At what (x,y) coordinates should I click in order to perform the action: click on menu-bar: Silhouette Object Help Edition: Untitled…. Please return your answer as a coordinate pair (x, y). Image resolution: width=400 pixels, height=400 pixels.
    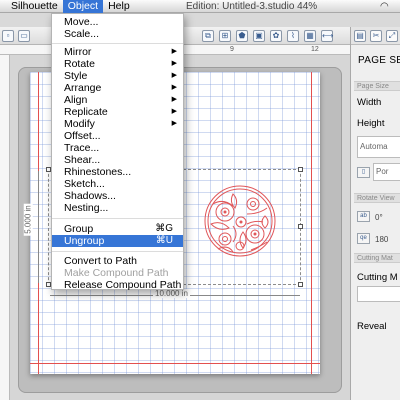
    Looking at the image, I should click on (200, 6).